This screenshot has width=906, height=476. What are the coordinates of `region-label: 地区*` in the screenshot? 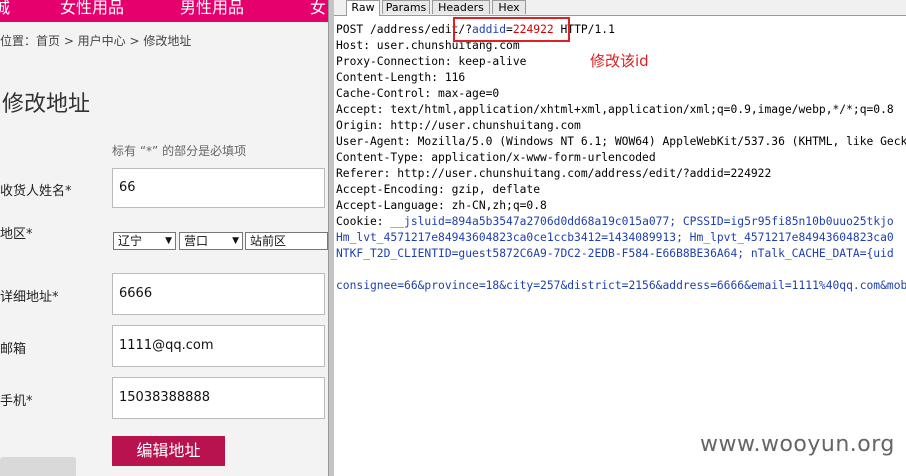 It's located at (16, 234).